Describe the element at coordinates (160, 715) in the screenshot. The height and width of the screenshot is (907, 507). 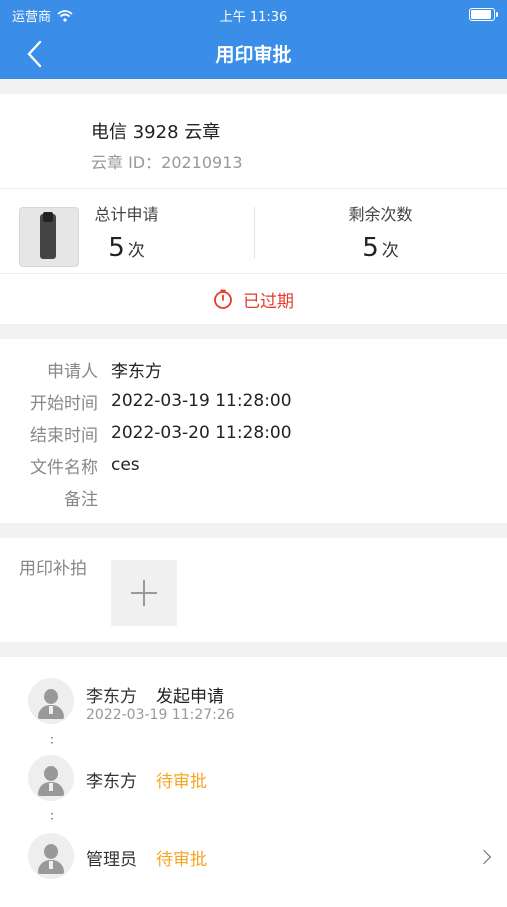
I see `flow-step-time: 2022-03-19 11:27:26` at that location.